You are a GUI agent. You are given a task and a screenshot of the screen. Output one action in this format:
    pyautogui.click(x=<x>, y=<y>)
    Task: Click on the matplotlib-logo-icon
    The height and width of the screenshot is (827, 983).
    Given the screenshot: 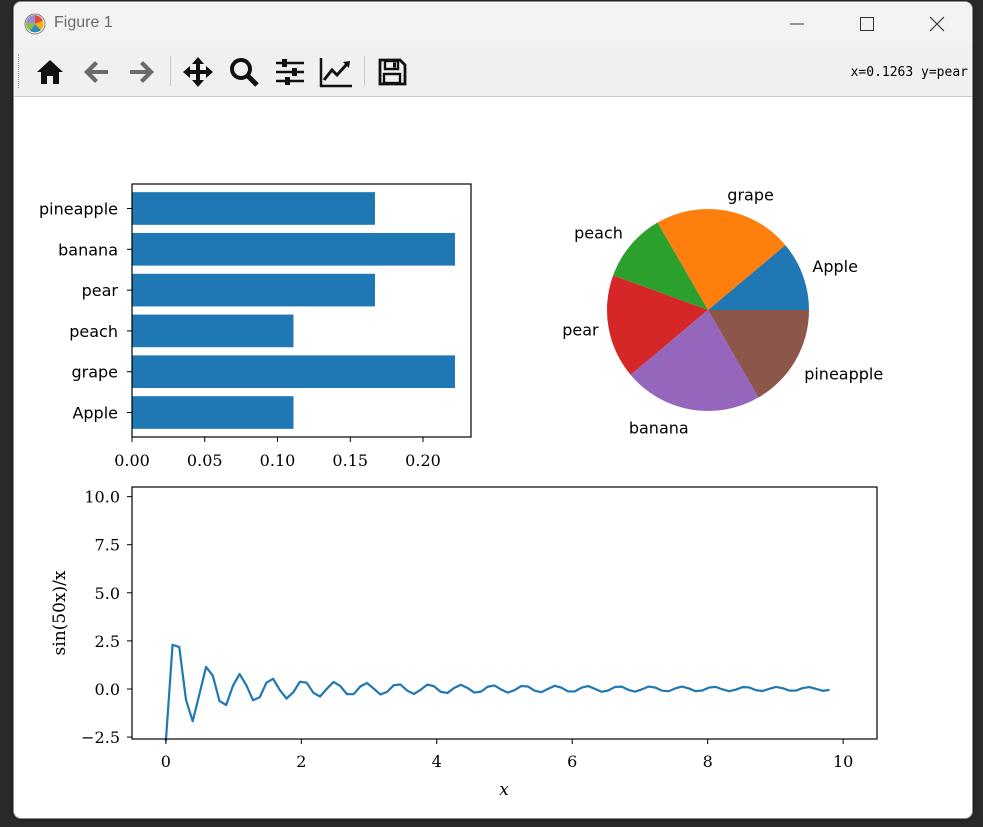 What is the action you would take?
    pyautogui.click(x=35, y=24)
    